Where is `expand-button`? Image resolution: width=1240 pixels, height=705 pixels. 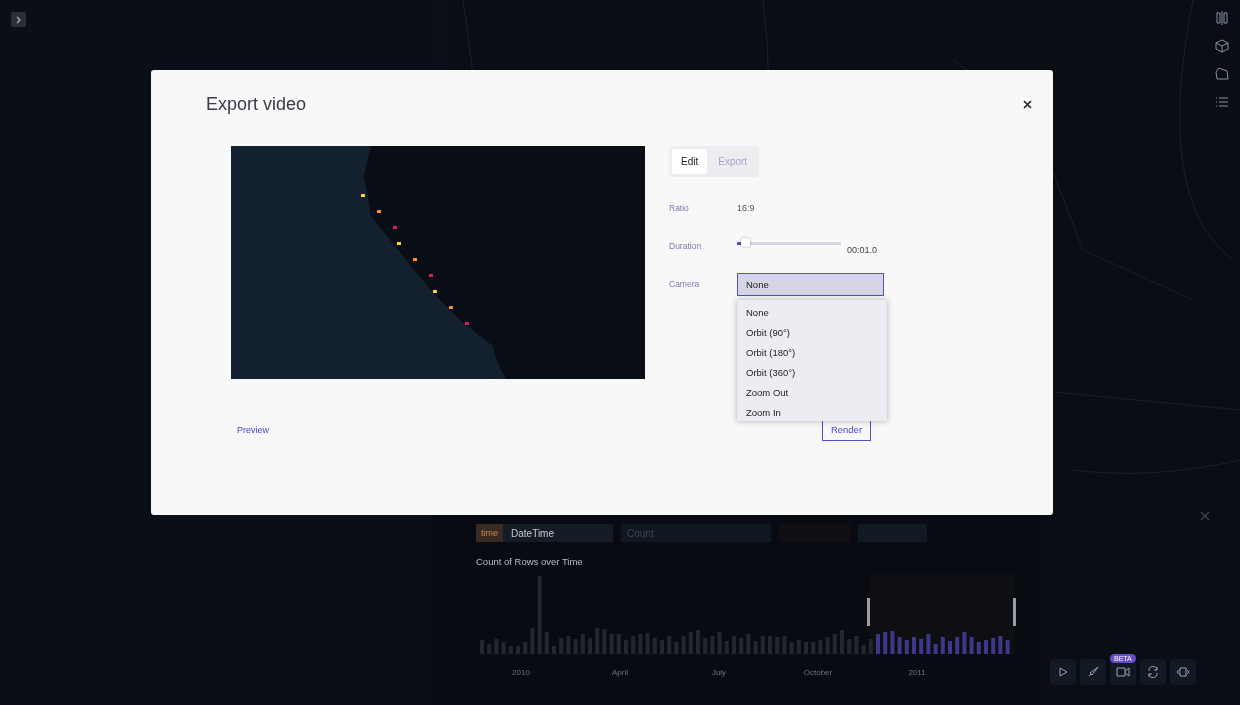 expand-button is located at coordinates (18, 19).